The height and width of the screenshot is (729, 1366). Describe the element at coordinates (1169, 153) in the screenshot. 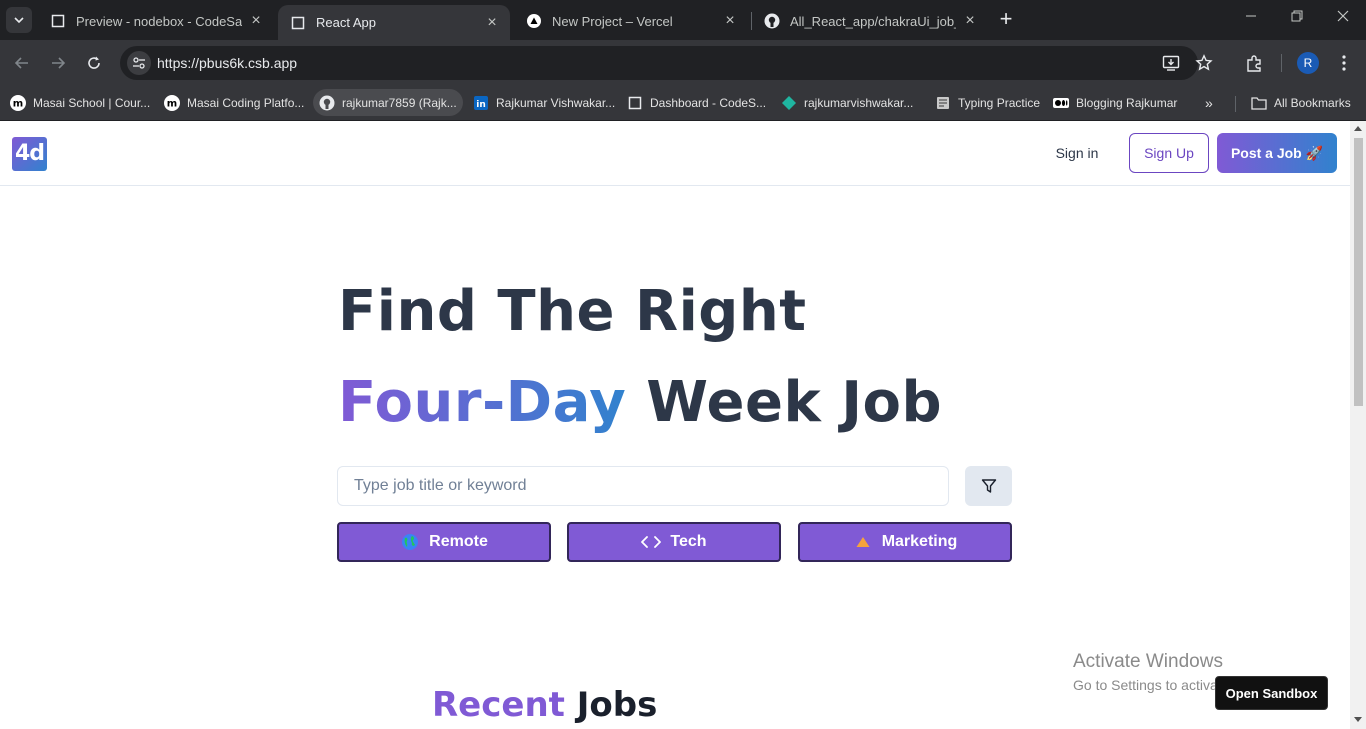

I see `sign-up-button: Sign Up` at that location.